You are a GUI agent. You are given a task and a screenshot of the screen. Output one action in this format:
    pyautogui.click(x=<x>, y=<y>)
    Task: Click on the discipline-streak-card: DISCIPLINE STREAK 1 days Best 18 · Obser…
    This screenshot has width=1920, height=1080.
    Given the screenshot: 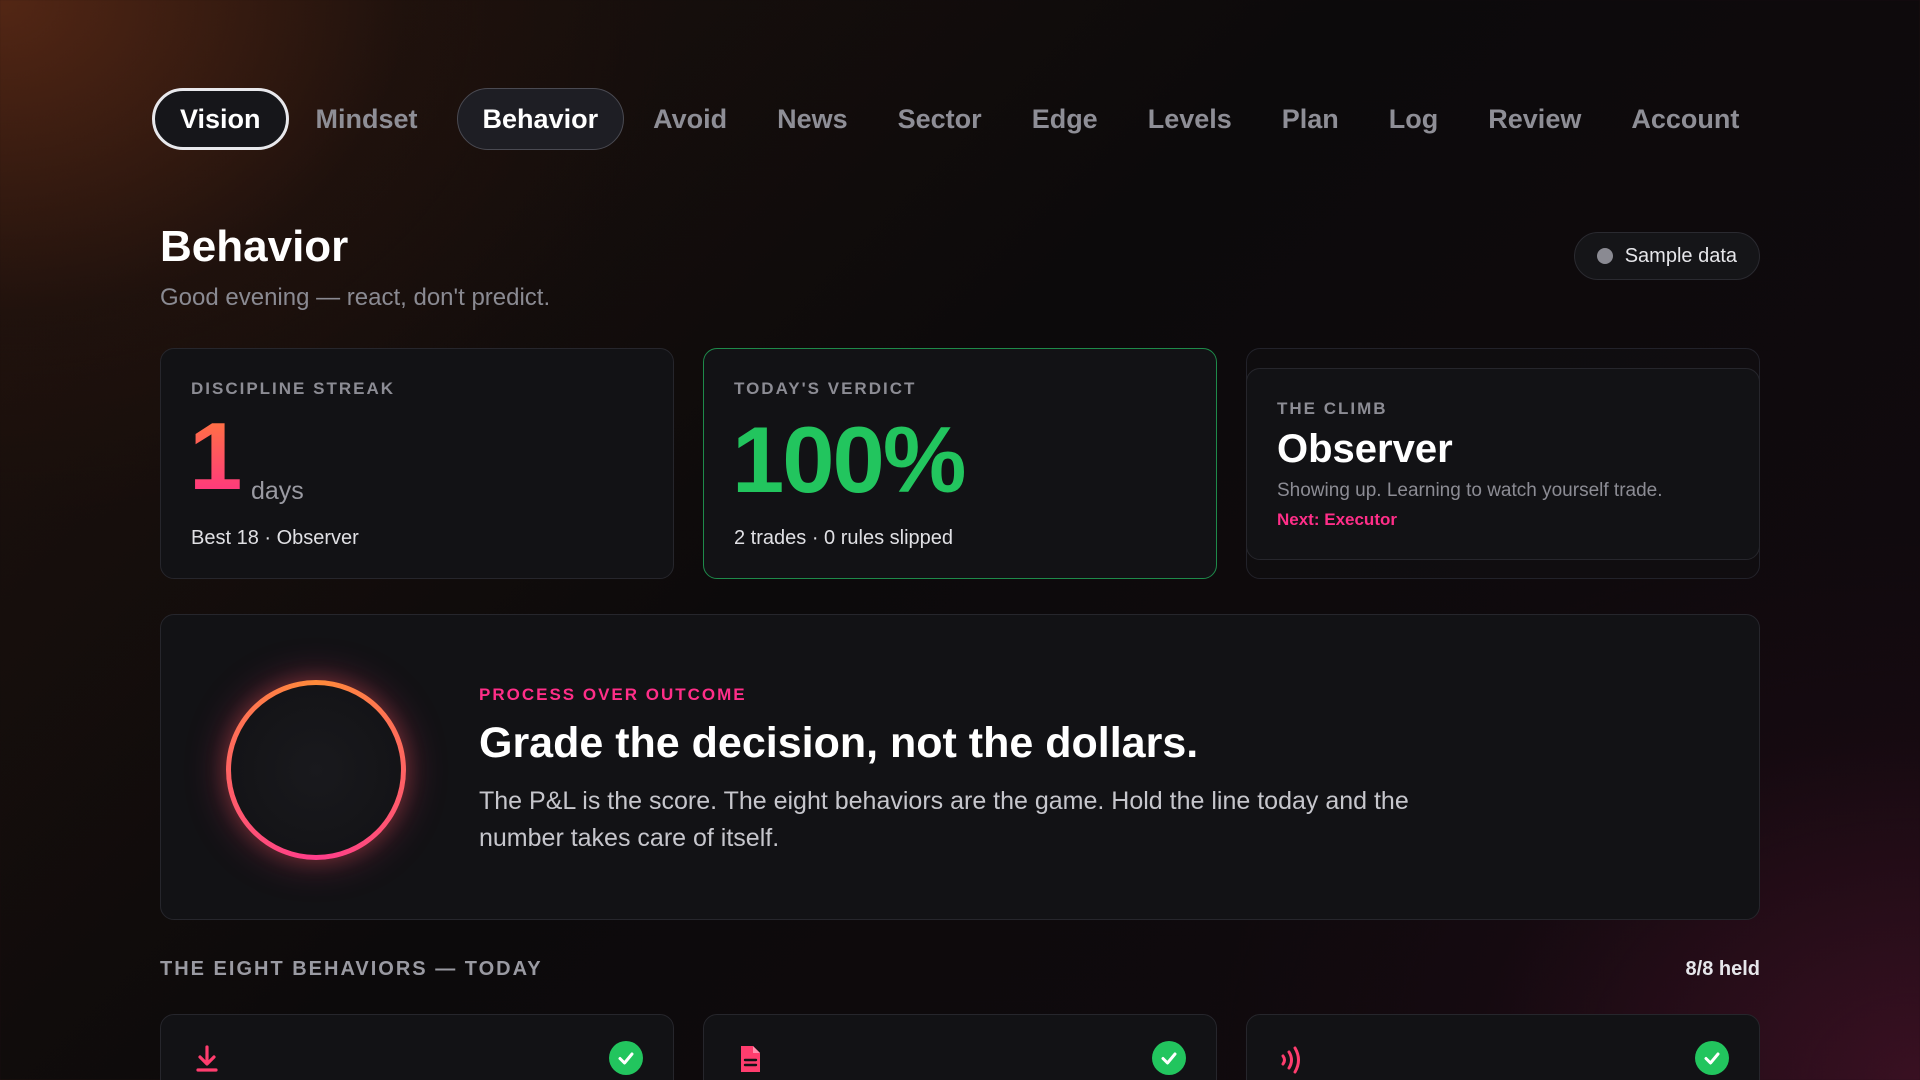 What is the action you would take?
    pyautogui.click(x=417, y=463)
    